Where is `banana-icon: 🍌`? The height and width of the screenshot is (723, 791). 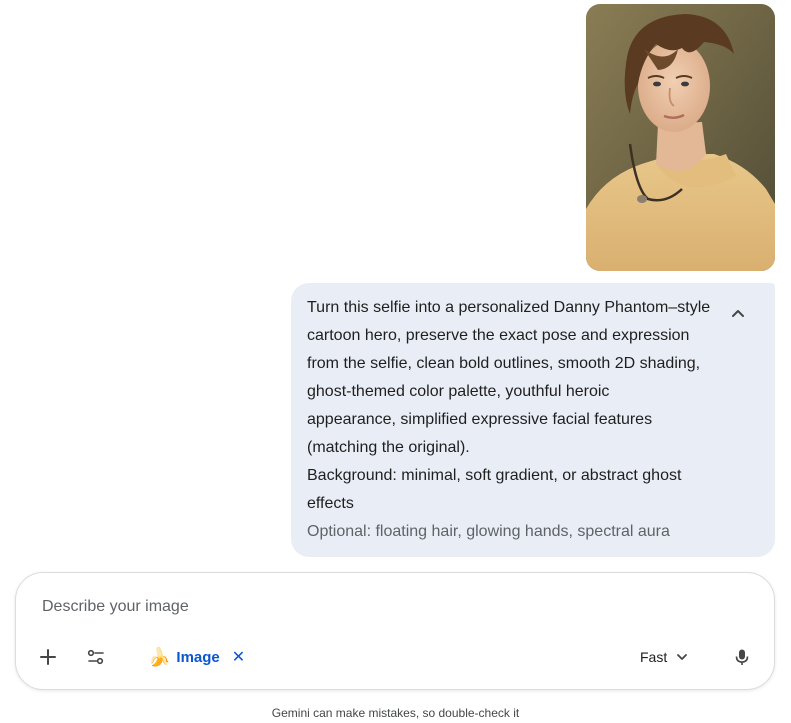
banana-icon: 🍌 is located at coordinates (159, 657).